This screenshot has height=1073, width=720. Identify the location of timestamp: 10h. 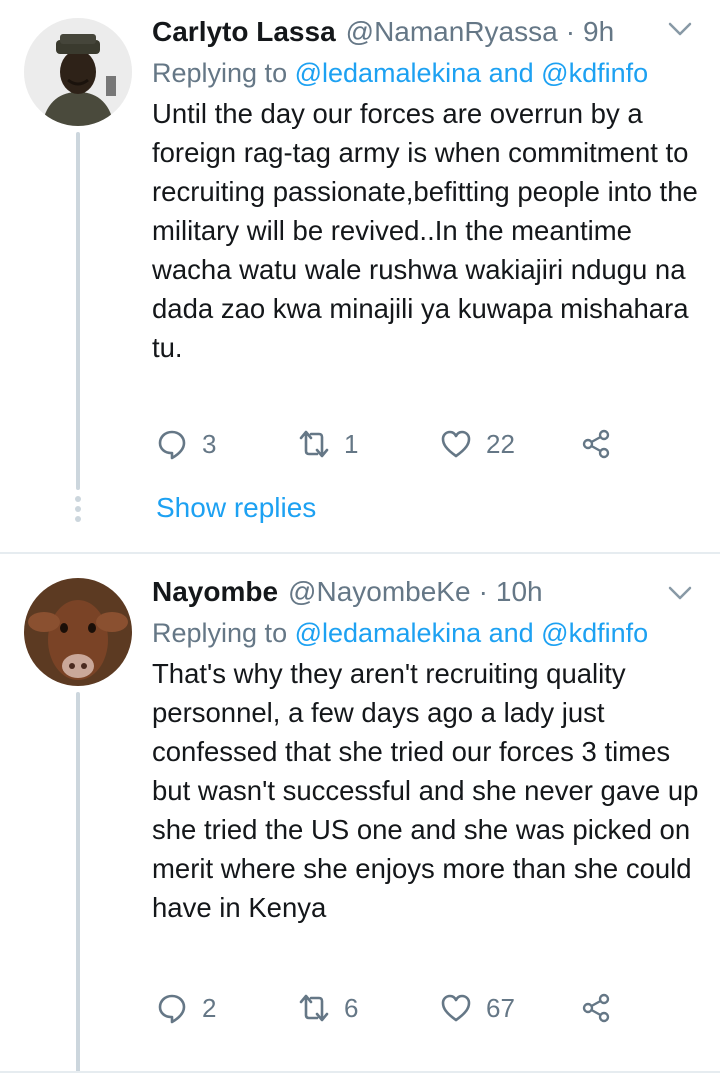
(519, 592).